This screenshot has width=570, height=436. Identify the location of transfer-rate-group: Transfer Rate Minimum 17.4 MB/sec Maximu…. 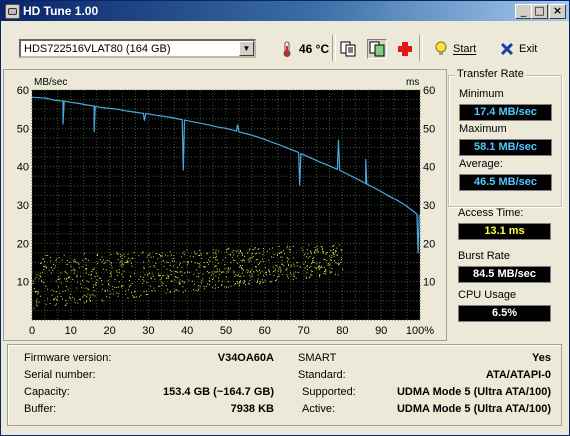
(505, 137).